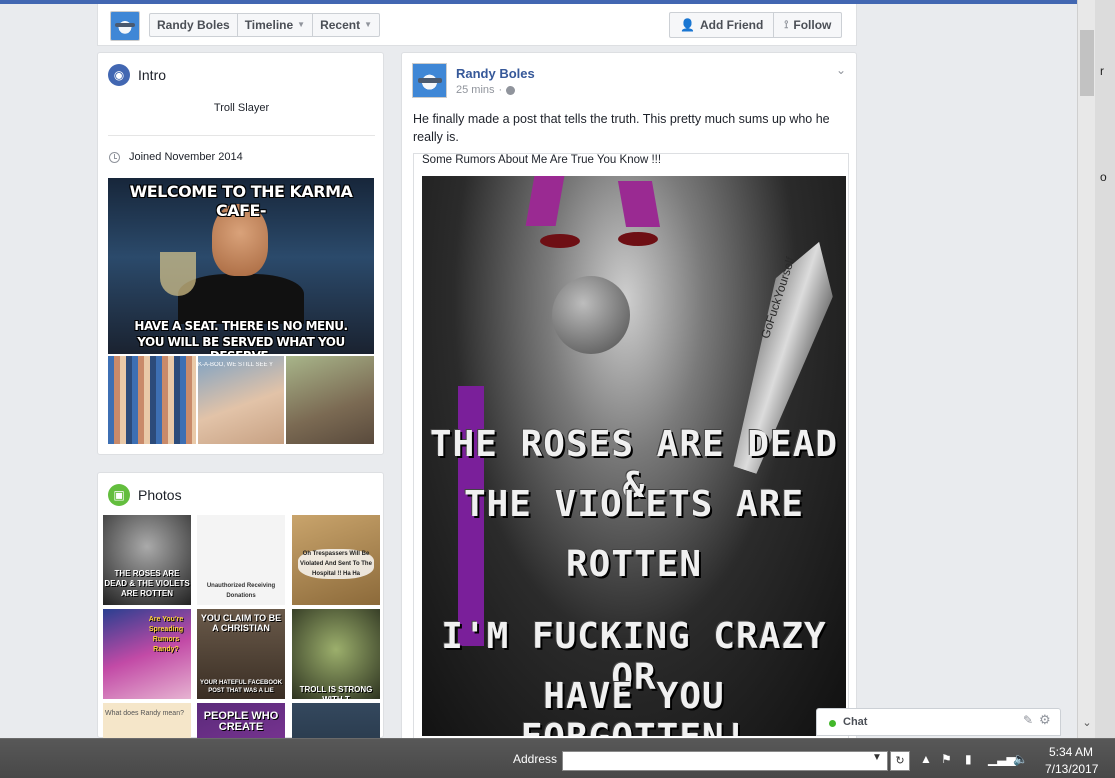 The image size is (1115, 778). Describe the element at coordinates (1028, 720) in the screenshot. I see `compose-icon: ✎` at that location.